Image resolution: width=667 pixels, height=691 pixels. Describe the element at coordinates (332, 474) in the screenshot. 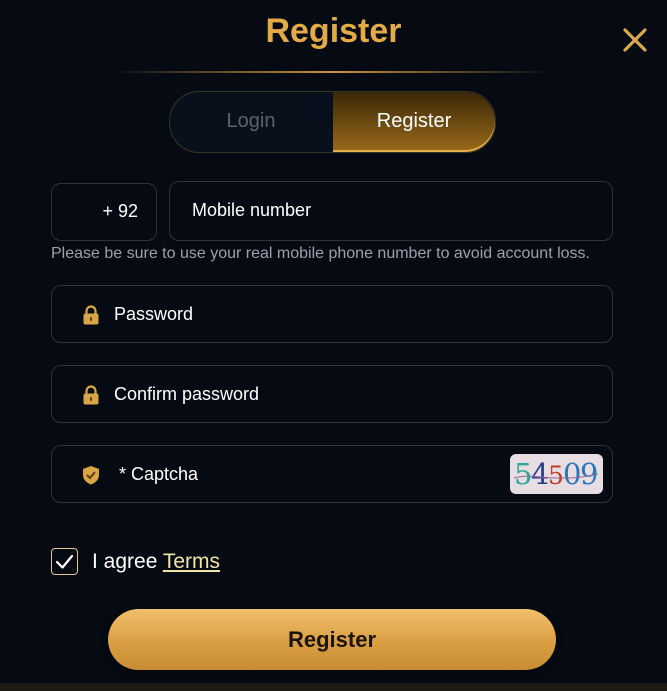

I see `captcha-input: * Captcha 5 4 5 0 9` at that location.